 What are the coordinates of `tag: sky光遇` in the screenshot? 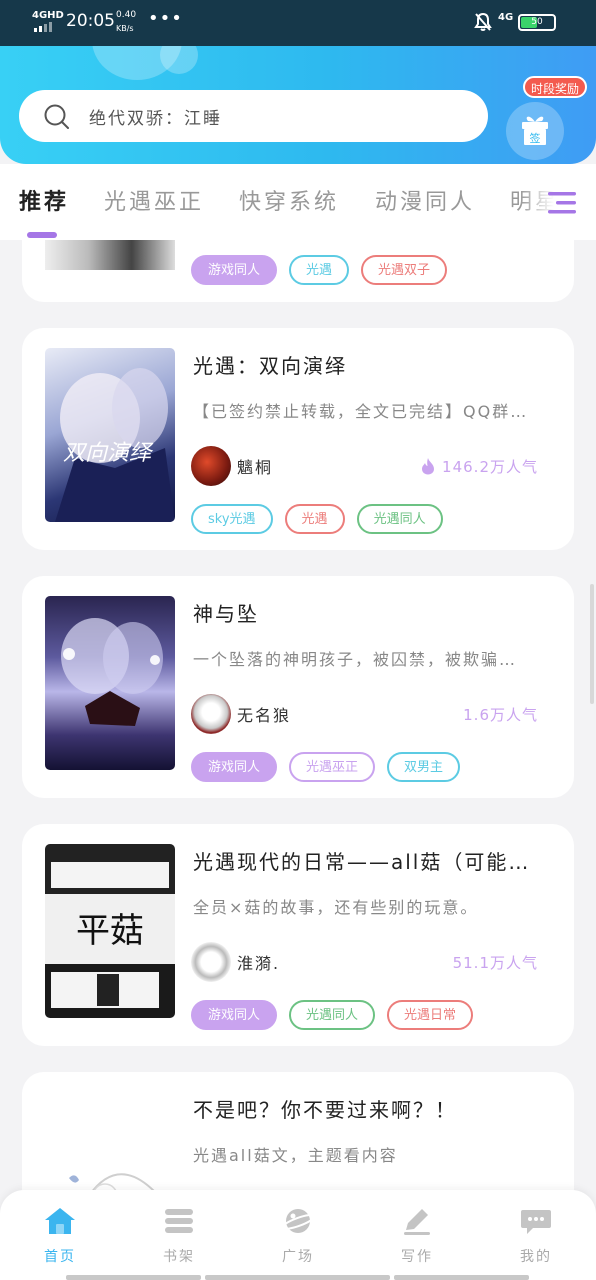 It's located at (232, 519).